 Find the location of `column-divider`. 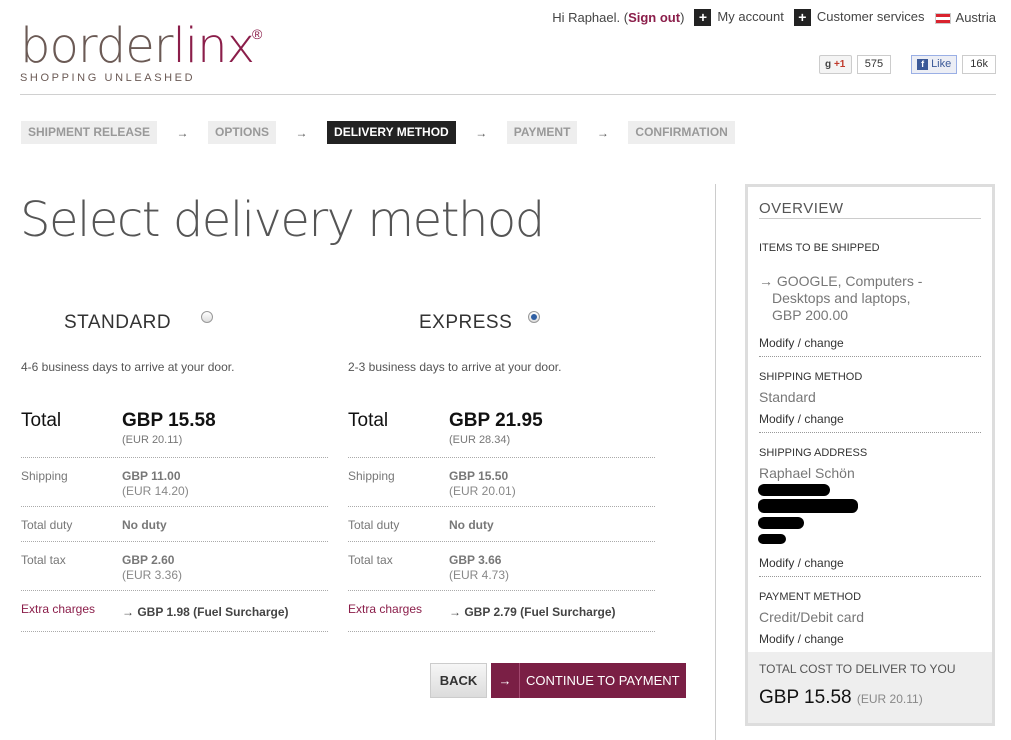

column-divider is located at coordinates (715, 462).